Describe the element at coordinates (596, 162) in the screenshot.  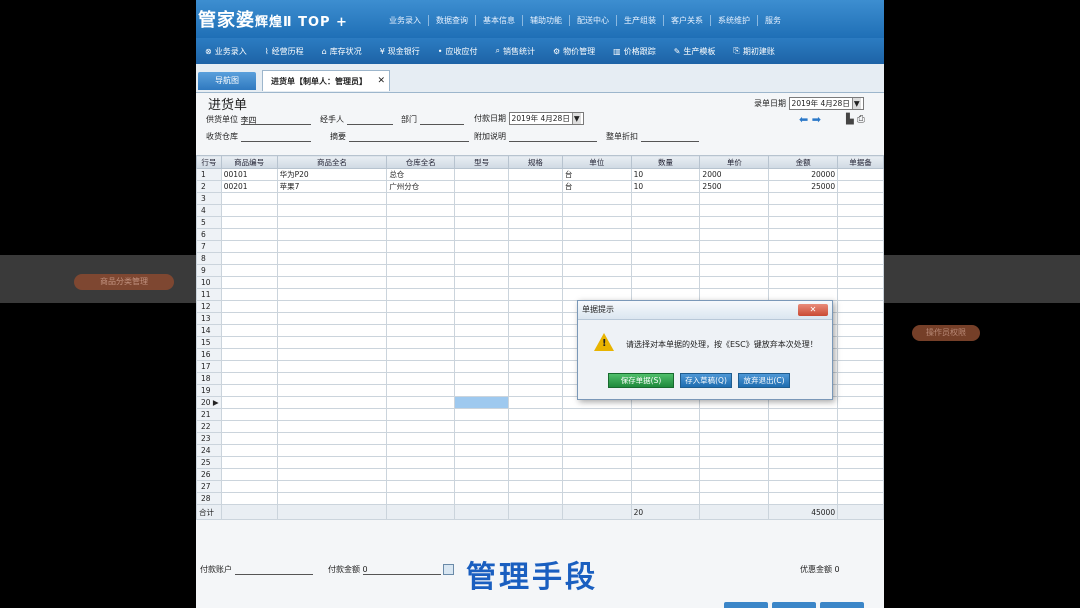
I see `column-header: 单位` at that location.